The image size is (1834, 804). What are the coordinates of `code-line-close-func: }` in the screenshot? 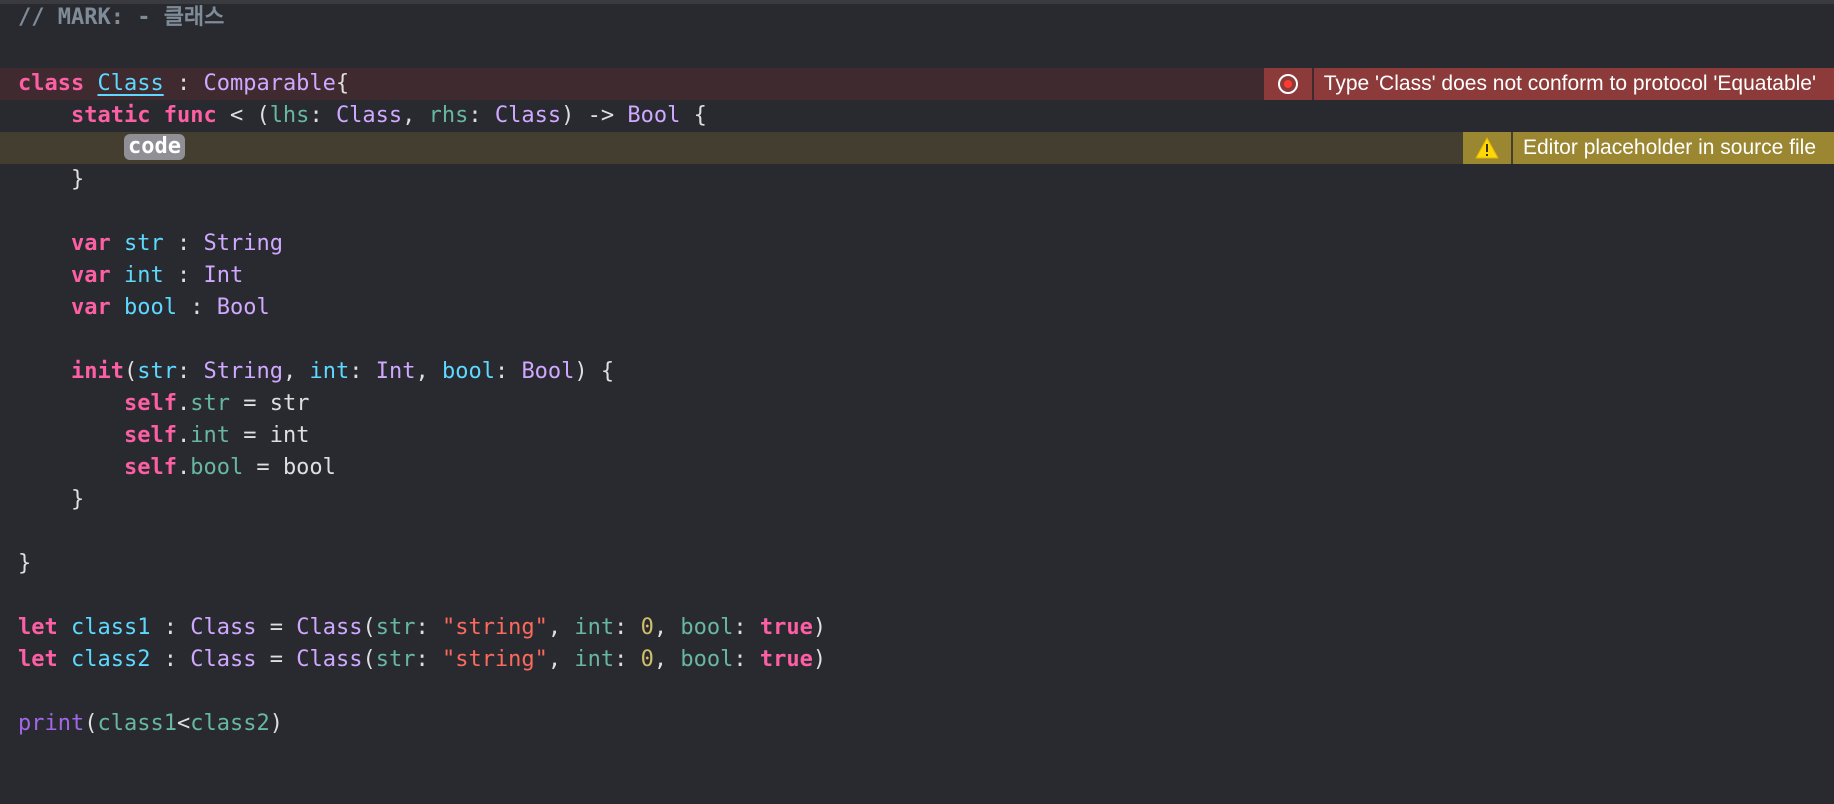 It's located at (917, 180).